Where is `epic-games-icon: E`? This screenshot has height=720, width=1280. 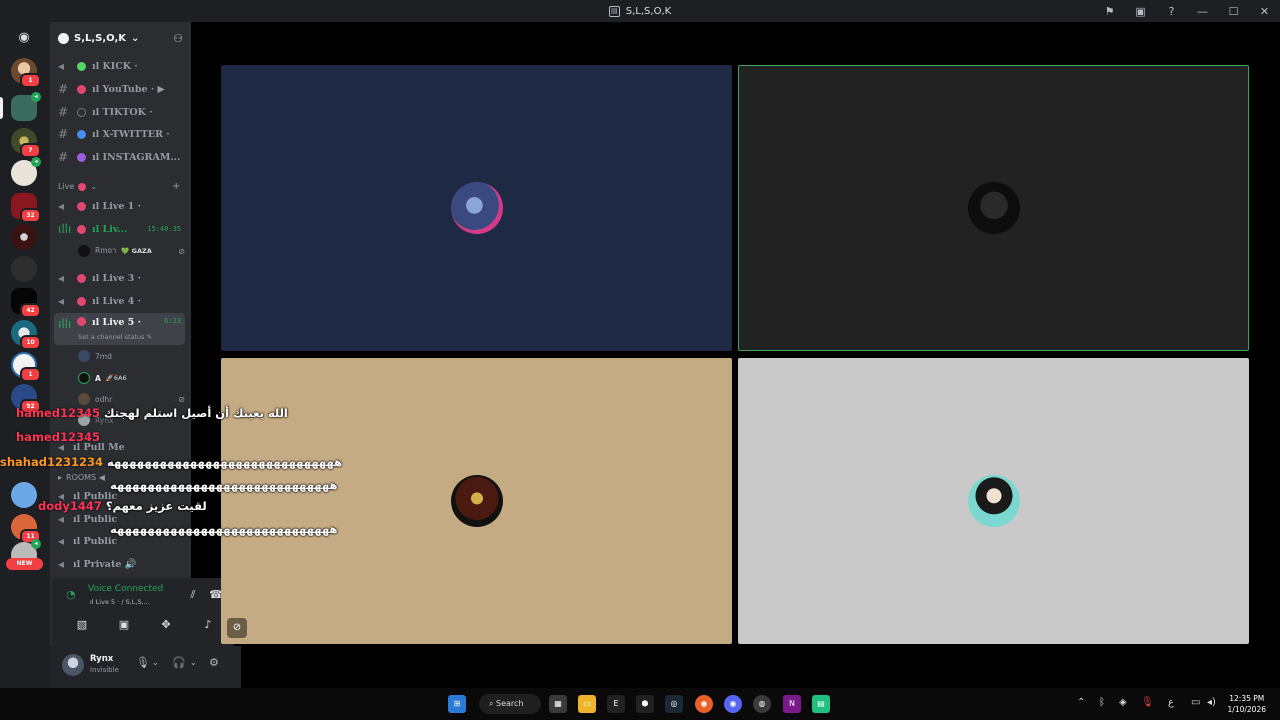
epic-games-icon: E is located at coordinates (616, 704).